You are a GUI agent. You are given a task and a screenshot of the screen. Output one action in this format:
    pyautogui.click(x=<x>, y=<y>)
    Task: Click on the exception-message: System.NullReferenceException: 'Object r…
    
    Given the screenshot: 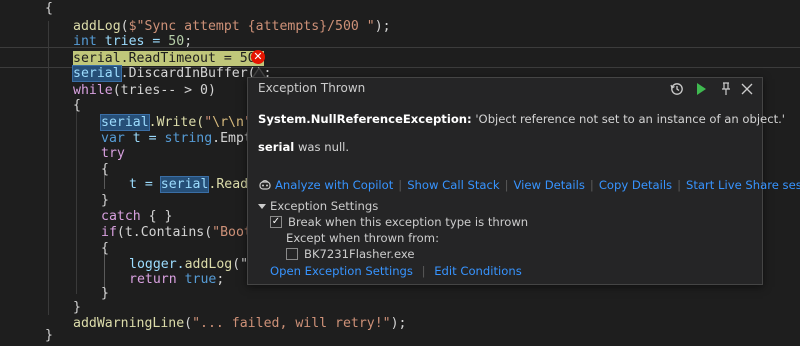 What is the action you would take?
    pyautogui.click(x=521, y=119)
    